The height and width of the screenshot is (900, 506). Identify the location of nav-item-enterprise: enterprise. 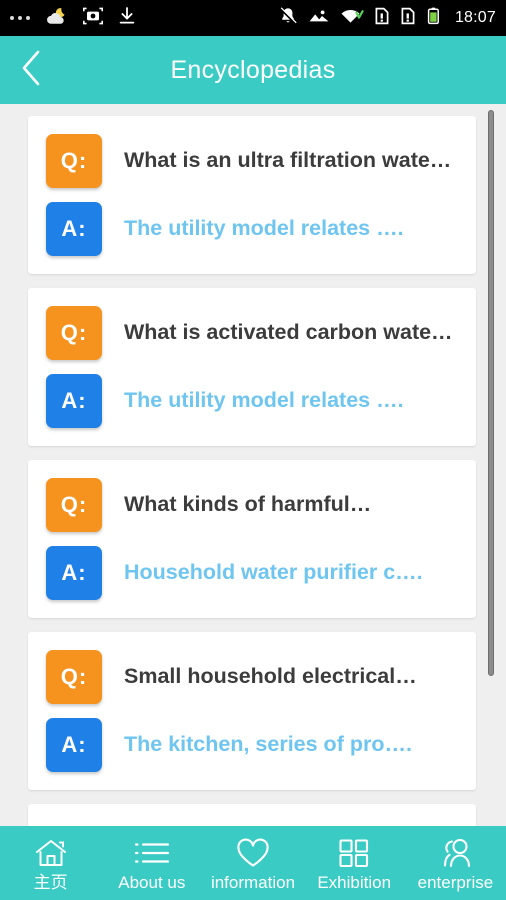
(455, 863).